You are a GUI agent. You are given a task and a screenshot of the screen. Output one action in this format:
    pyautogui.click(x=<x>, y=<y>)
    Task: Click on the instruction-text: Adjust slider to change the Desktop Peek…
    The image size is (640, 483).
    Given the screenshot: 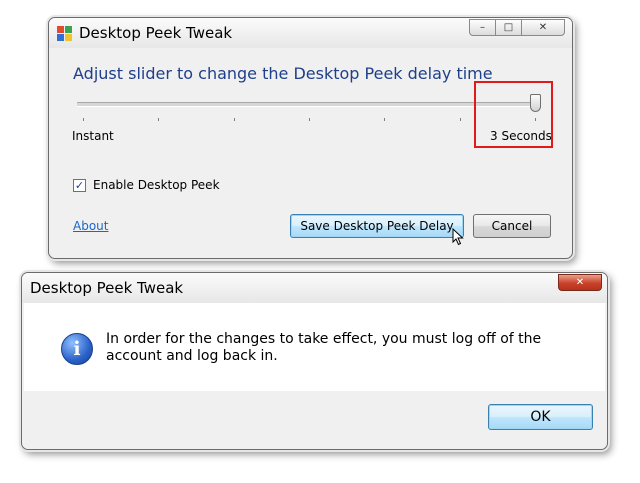 What is the action you would take?
    pyautogui.click(x=283, y=73)
    